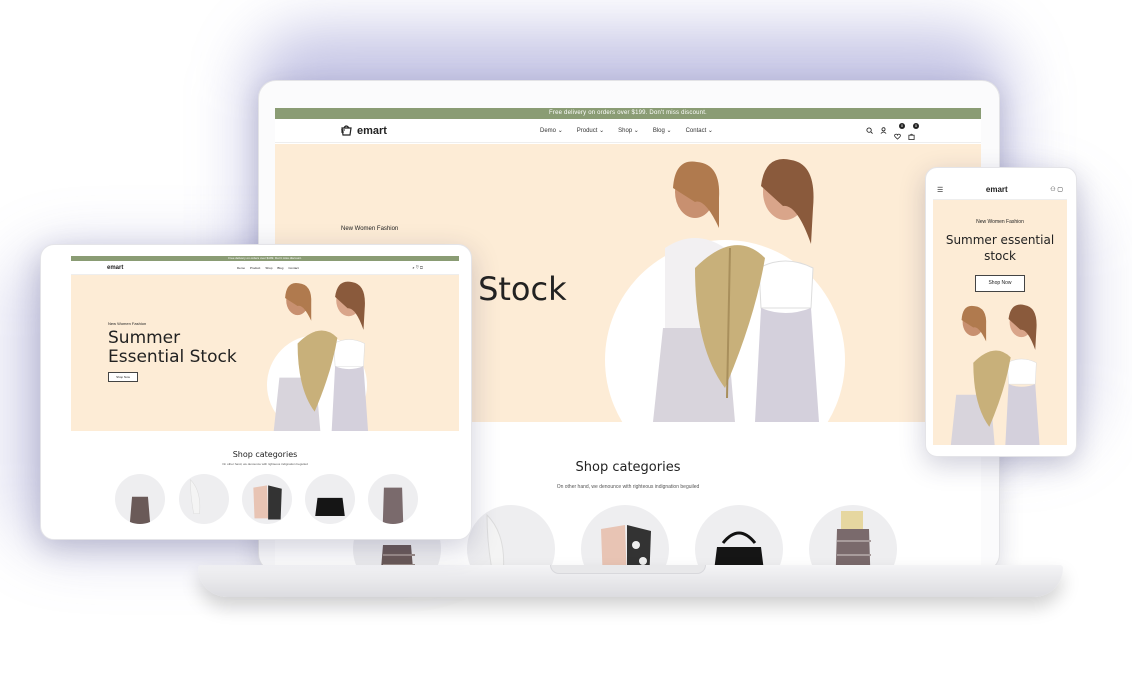 The height and width of the screenshot is (686, 1132). What do you see at coordinates (265, 454) in the screenshot?
I see `section-title: Shop categories` at bounding box center [265, 454].